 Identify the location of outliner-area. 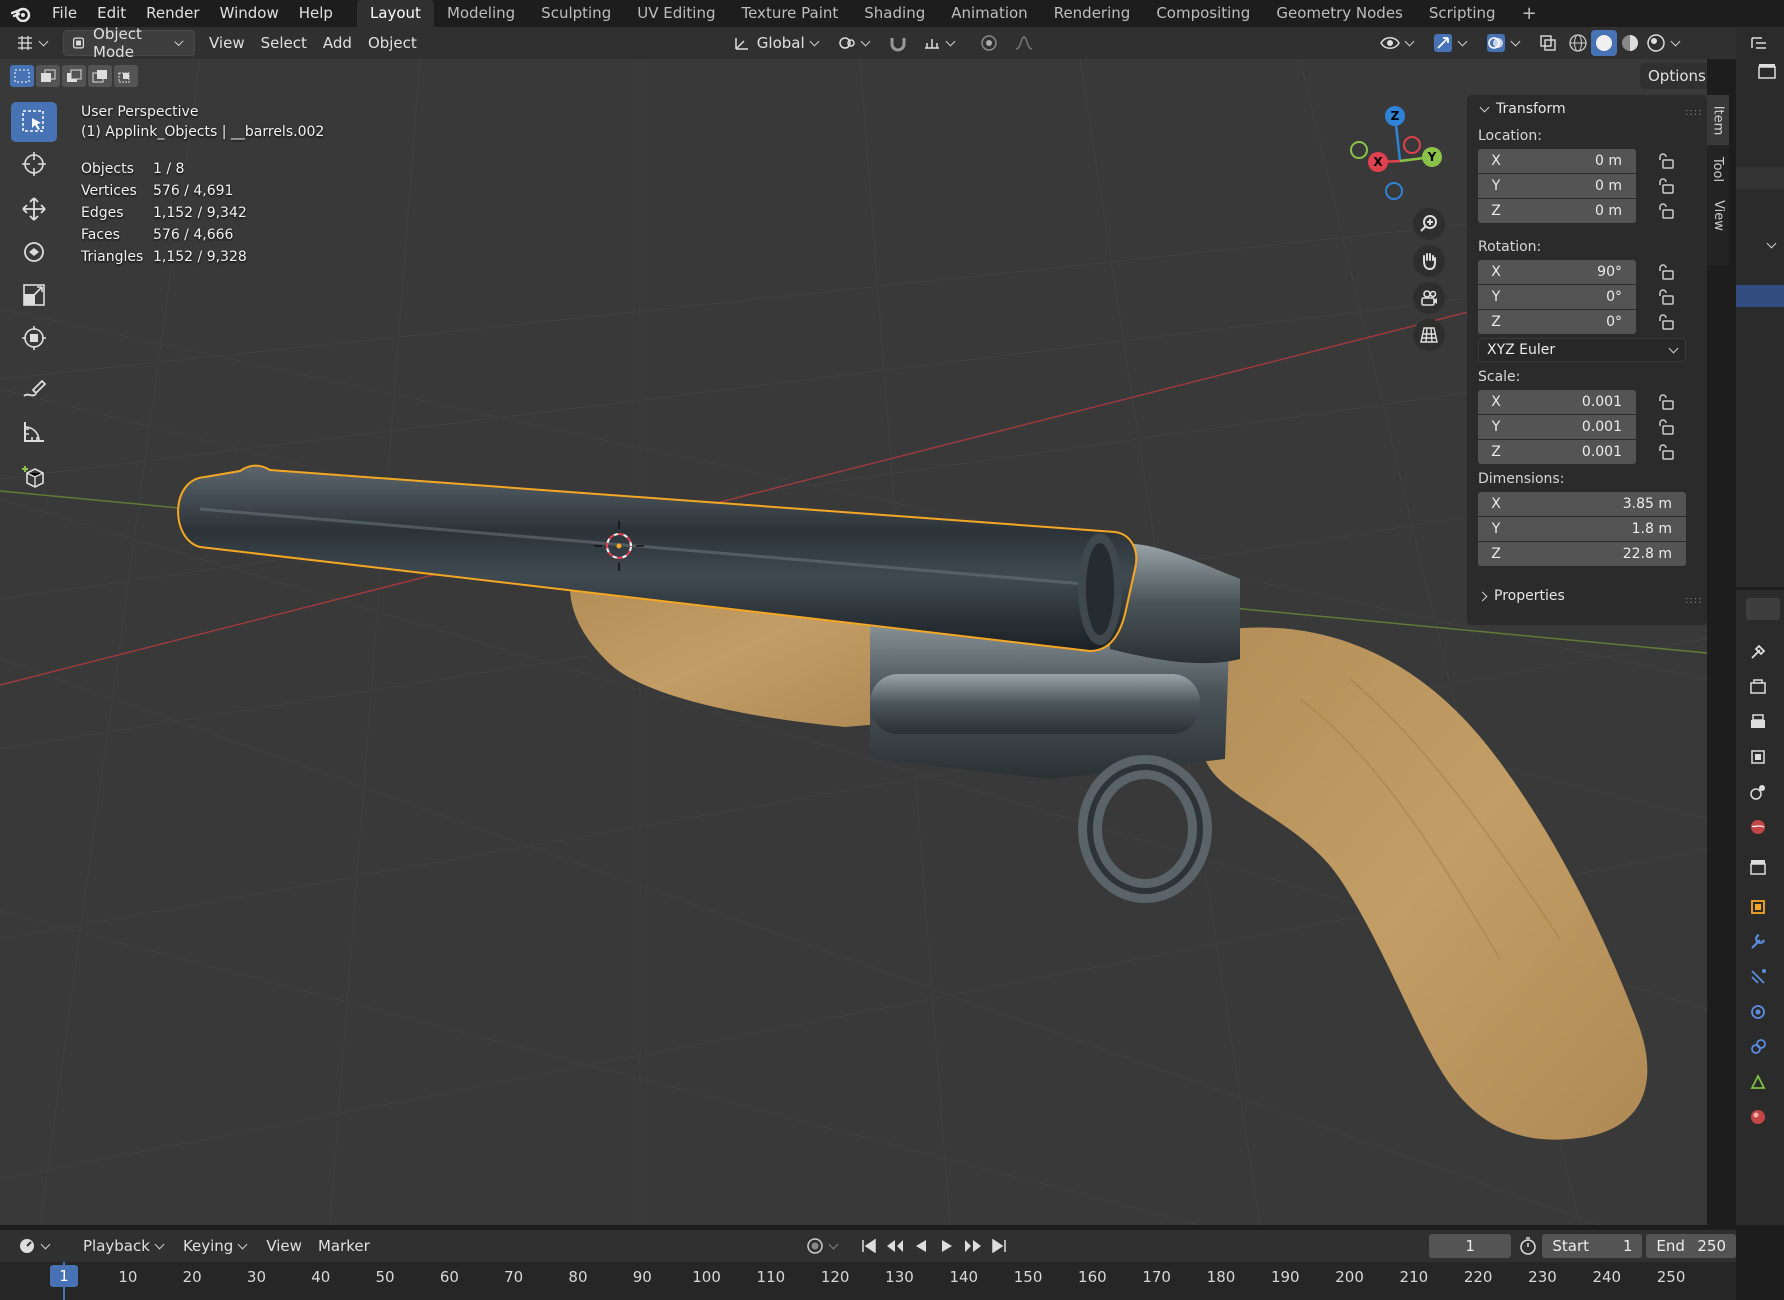
(1760, 307).